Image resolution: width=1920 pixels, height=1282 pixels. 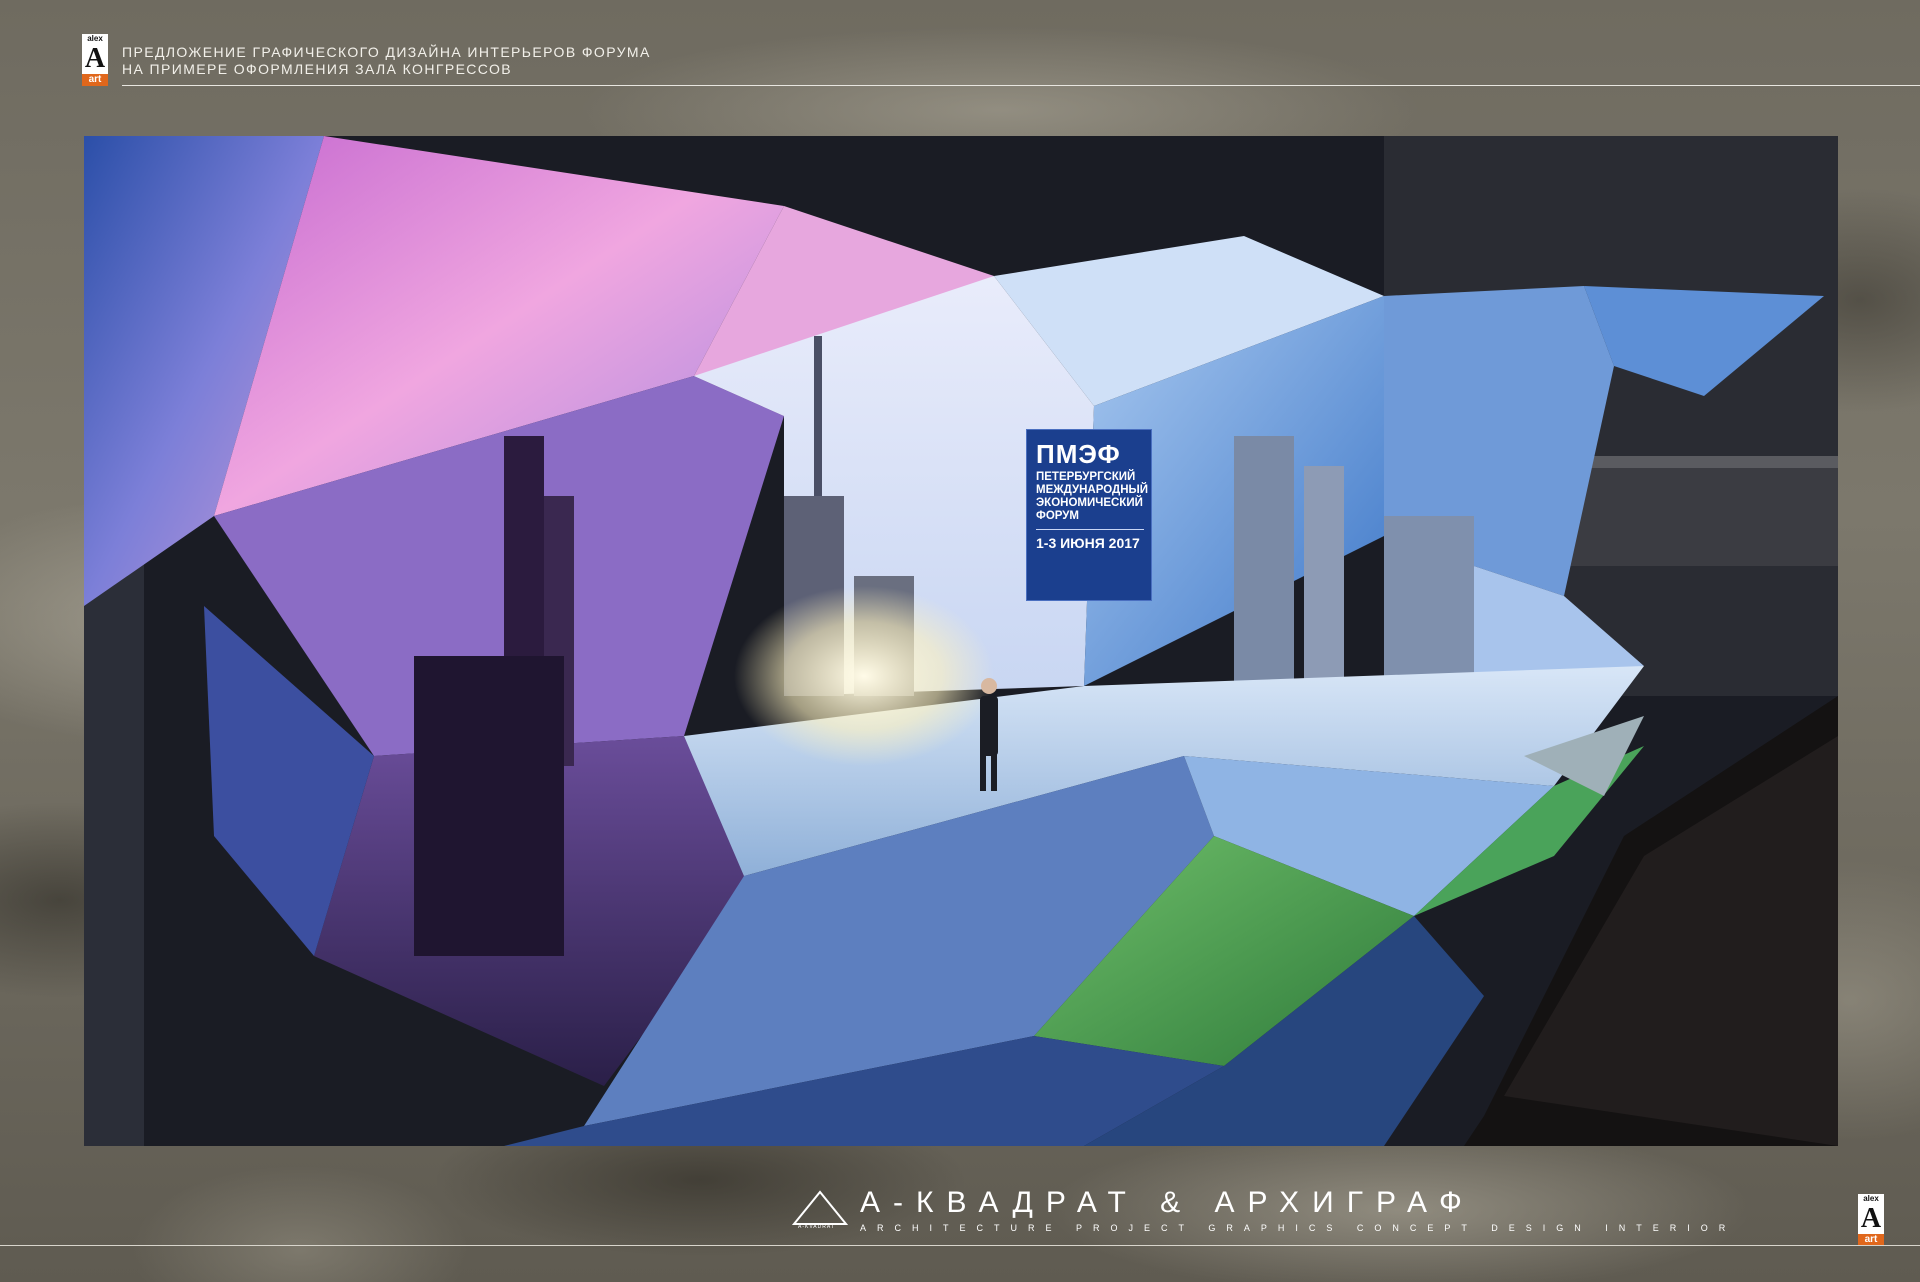 What do you see at coordinates (95, 80) in the screenshot?
I see `logo-bottom-text: art` at bounding box center [95, 80].